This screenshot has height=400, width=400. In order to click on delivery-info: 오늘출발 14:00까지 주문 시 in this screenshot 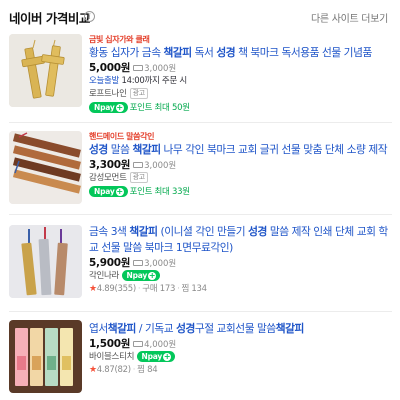, I will do `click(138, 81)`.